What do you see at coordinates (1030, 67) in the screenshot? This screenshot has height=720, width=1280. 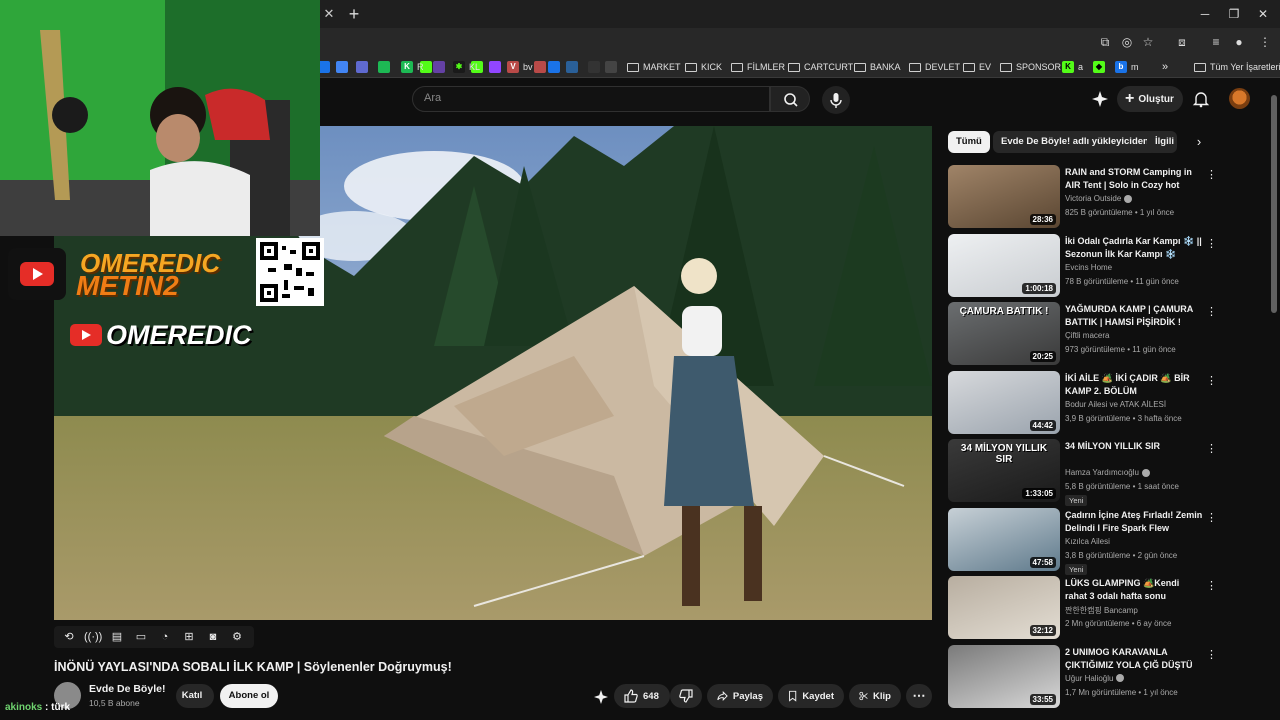 I see `bookmark-folder-sponsor: SPONSOR` at bounding box center [1030, 67].